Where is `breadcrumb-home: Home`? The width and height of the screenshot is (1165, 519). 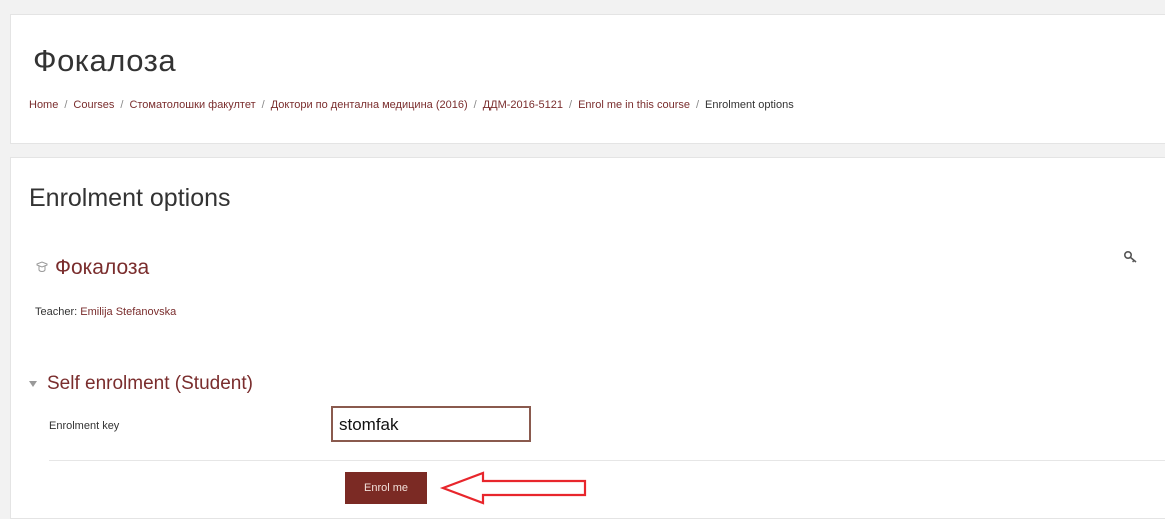 breadcrumb-home: Home is located at coordinates (43, 105).